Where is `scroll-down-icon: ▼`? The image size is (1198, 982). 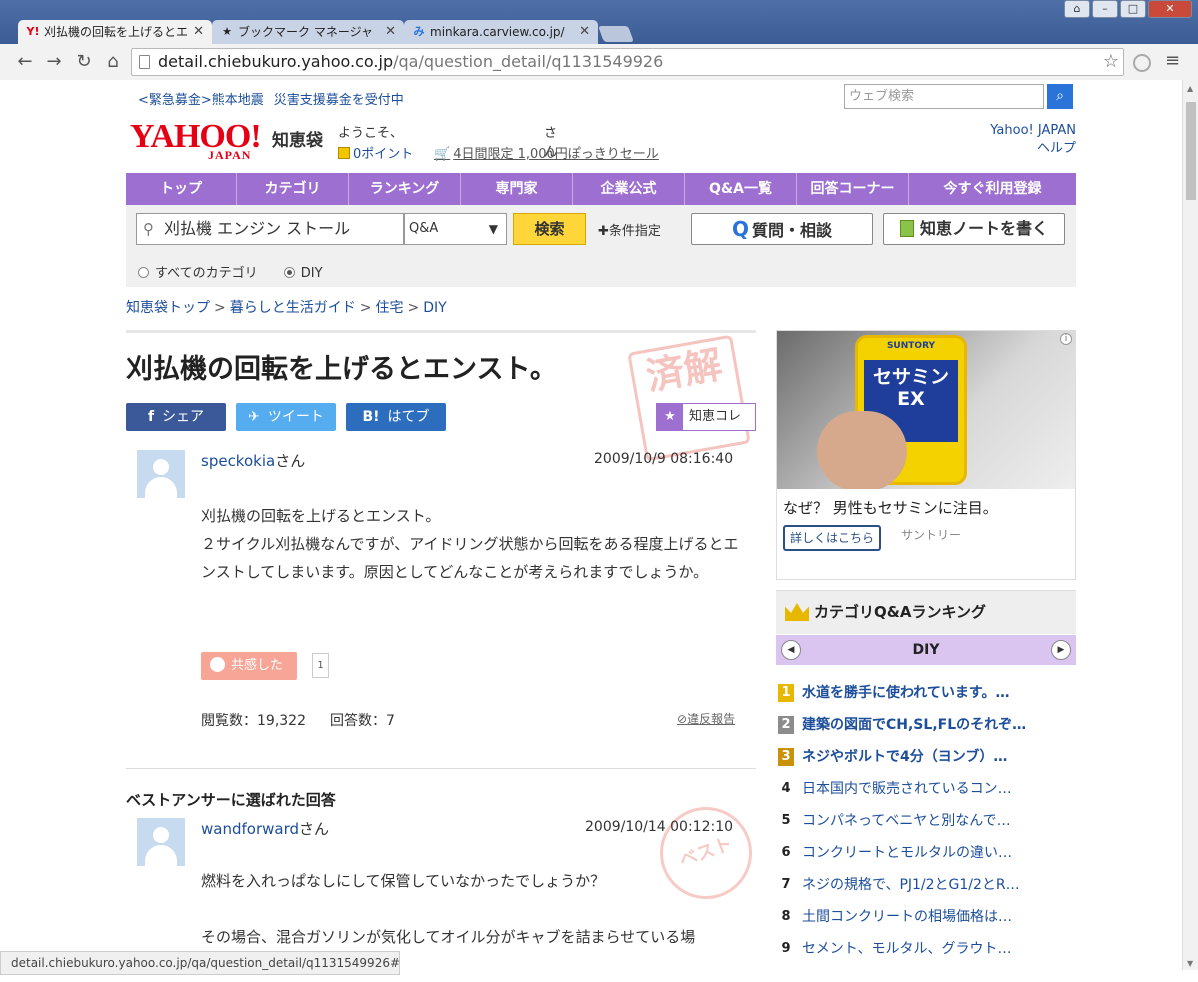 scroll-down-icon: ▼ is located at coordinates (1190, 963).